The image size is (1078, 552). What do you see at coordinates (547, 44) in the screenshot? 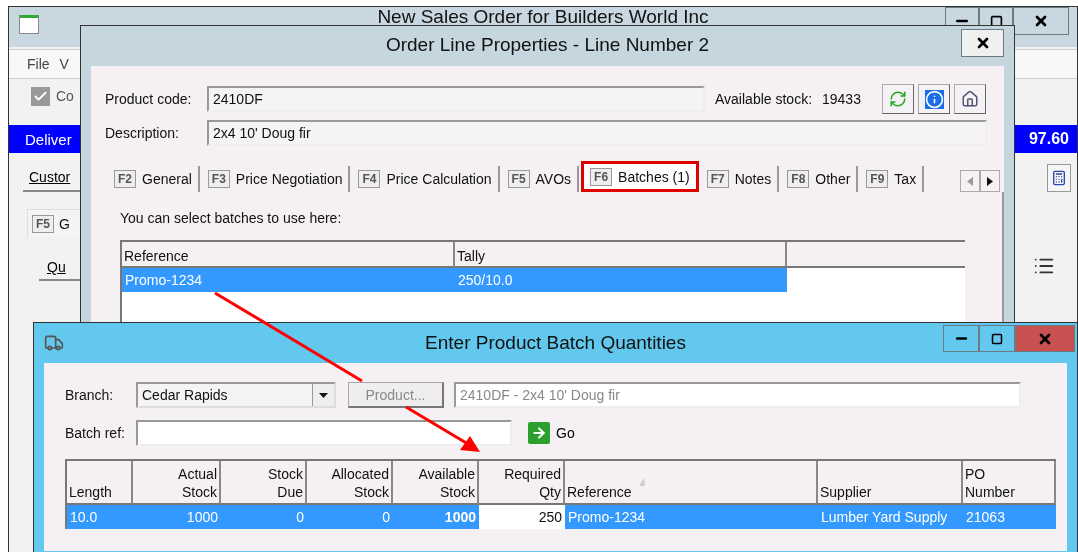
I see `dialog-title: Order Line Properties - Line Number 2` at bounding box center [547, 44].